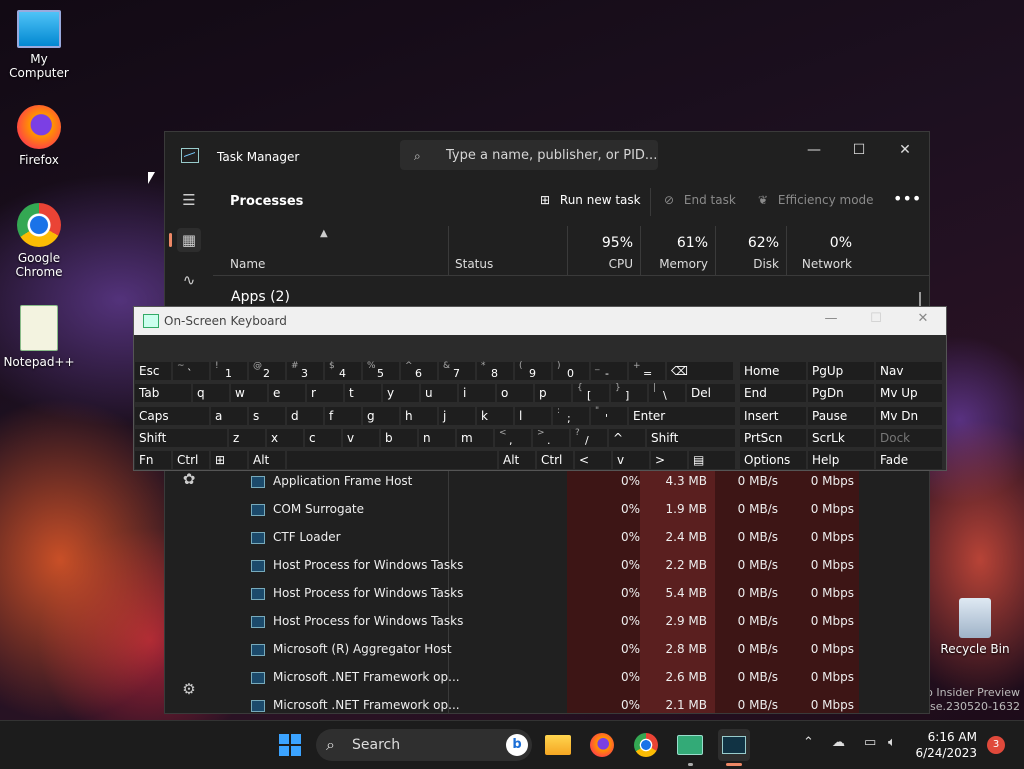 The image size is (1024, 769). I want to click on desktop-icon-my-computer: My Computer, so click(39, 45).